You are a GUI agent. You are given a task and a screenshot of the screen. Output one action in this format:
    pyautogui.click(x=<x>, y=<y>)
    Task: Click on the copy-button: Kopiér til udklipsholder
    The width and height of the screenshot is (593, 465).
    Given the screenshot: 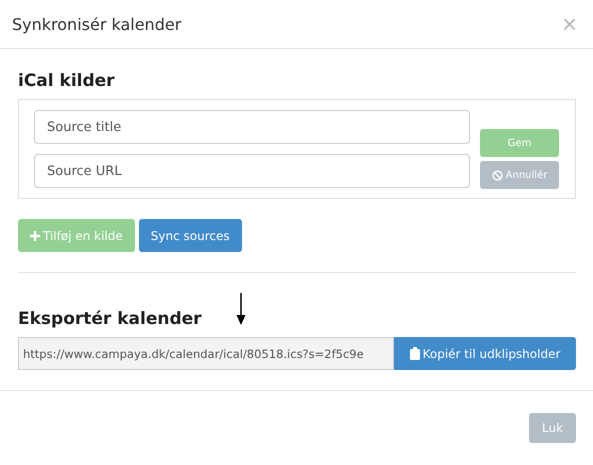 What is the action you would take?
    pyautogui.click(x=485, y=353)
    